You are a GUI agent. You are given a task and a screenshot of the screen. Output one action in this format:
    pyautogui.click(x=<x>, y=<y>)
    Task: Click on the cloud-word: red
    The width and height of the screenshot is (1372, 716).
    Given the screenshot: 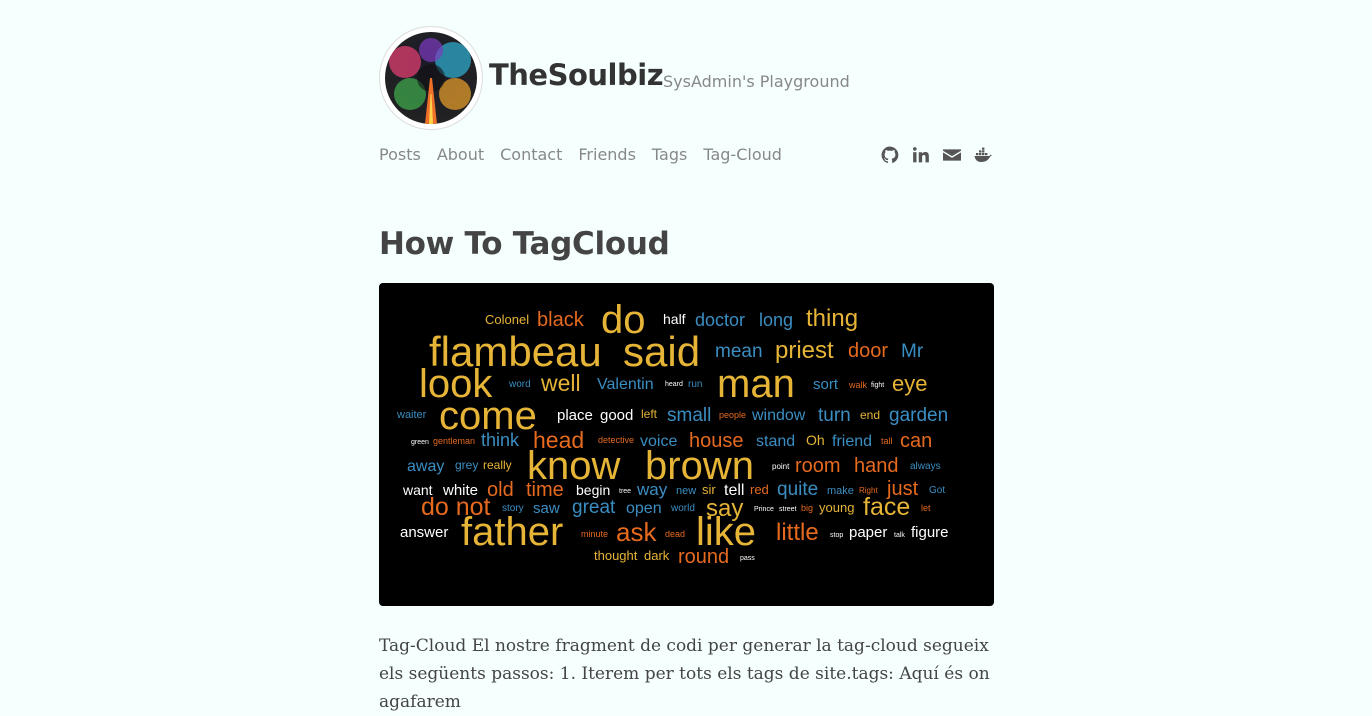 What is the action you would take?
    pyautogui.click(x=759, y=489)
    